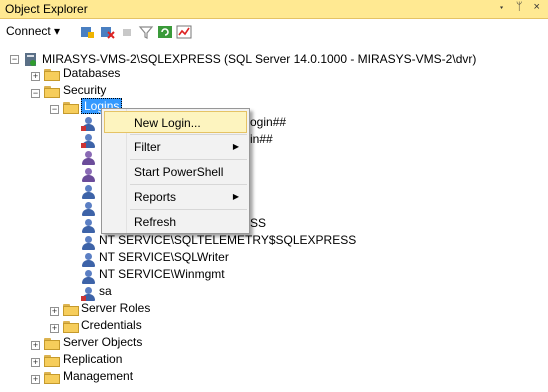 The width and height of the screenshot is (548, 392). Describe the element at coordinates (35, 345) in the screenshot. I see `server-objects-expander: +` at that location.